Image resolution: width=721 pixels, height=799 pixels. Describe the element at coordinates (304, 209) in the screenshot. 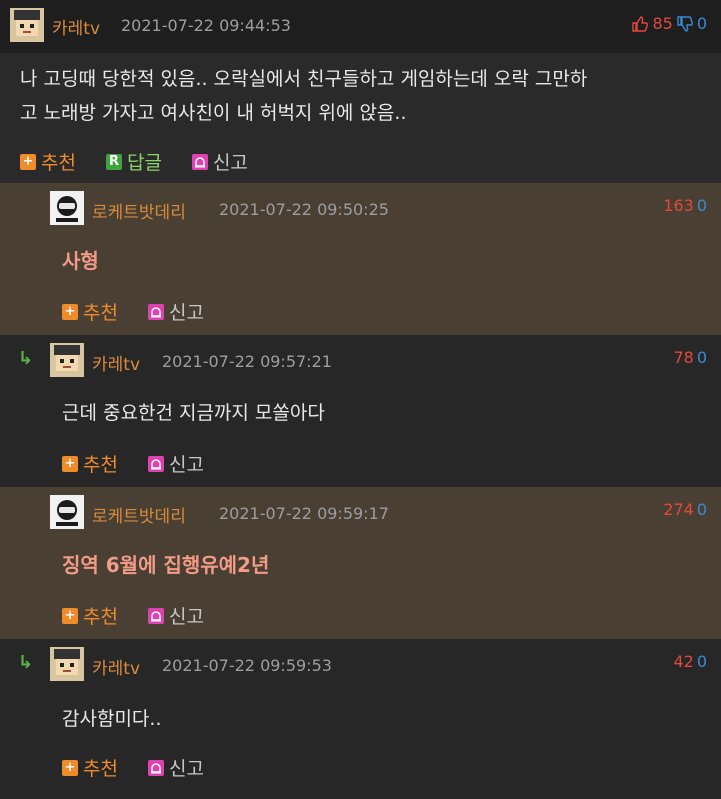

I see `timestamp: 2021-07-22 09:50:25` at that location.